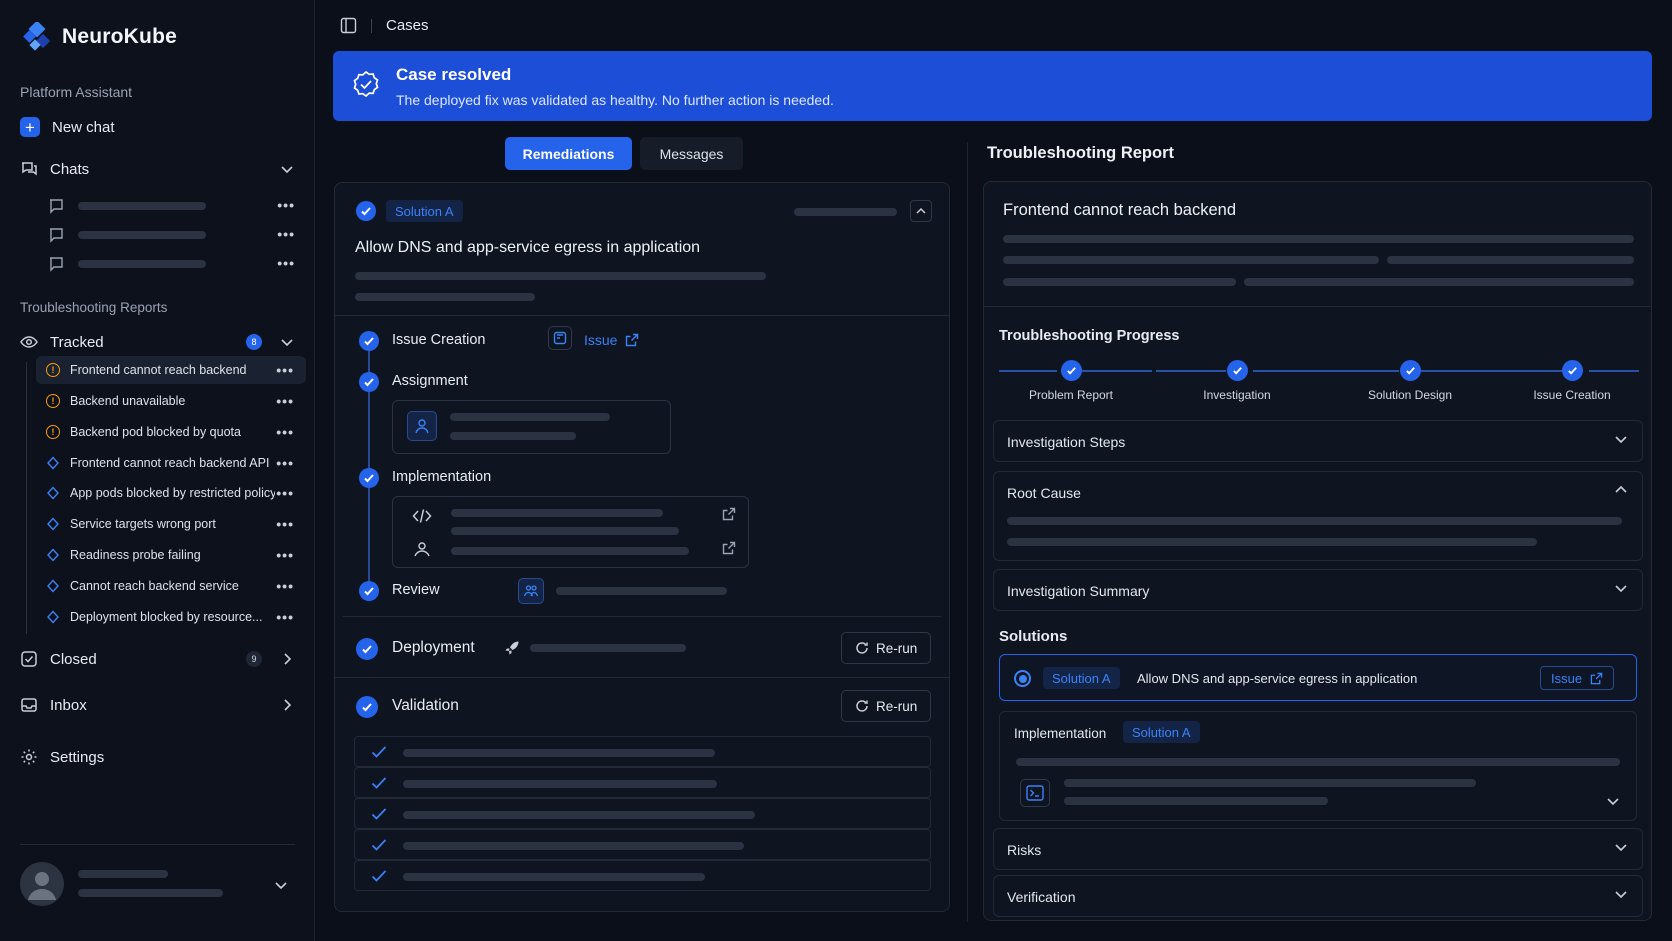 Image resolution: width=1672 pixels, height=941 pixels. Describe the element at coordinates (1022, 678) in the screenshot. I see `radio-selected` at that location.